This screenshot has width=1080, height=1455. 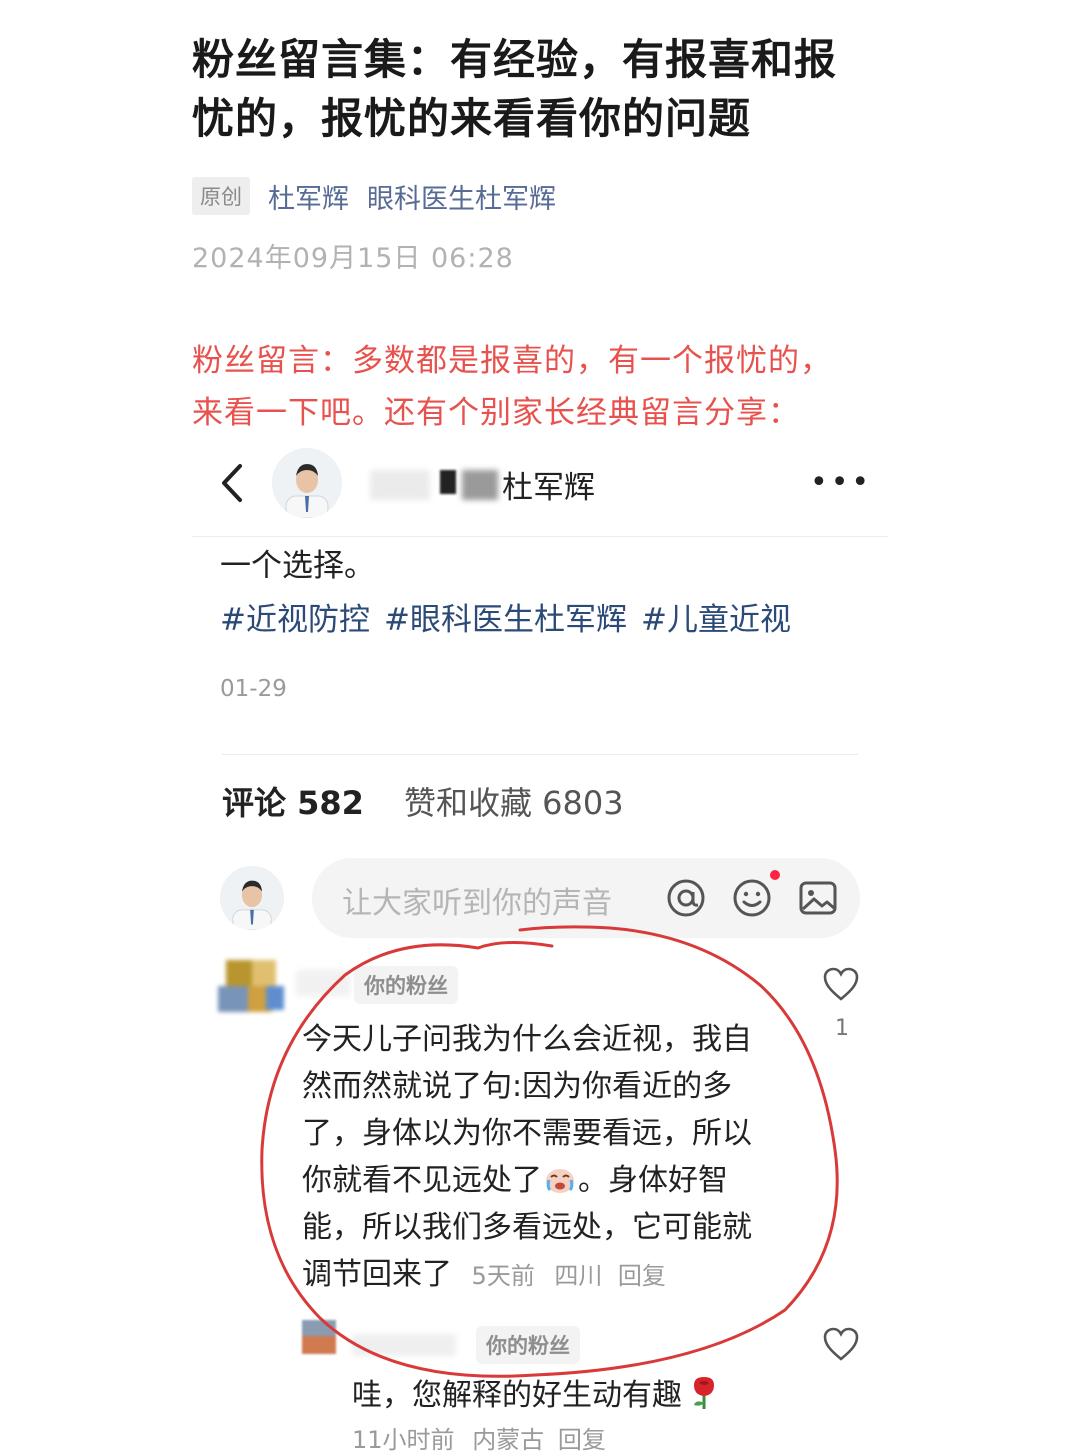 I want to click on blurred-commenter-name, so click(x=323, y=983).